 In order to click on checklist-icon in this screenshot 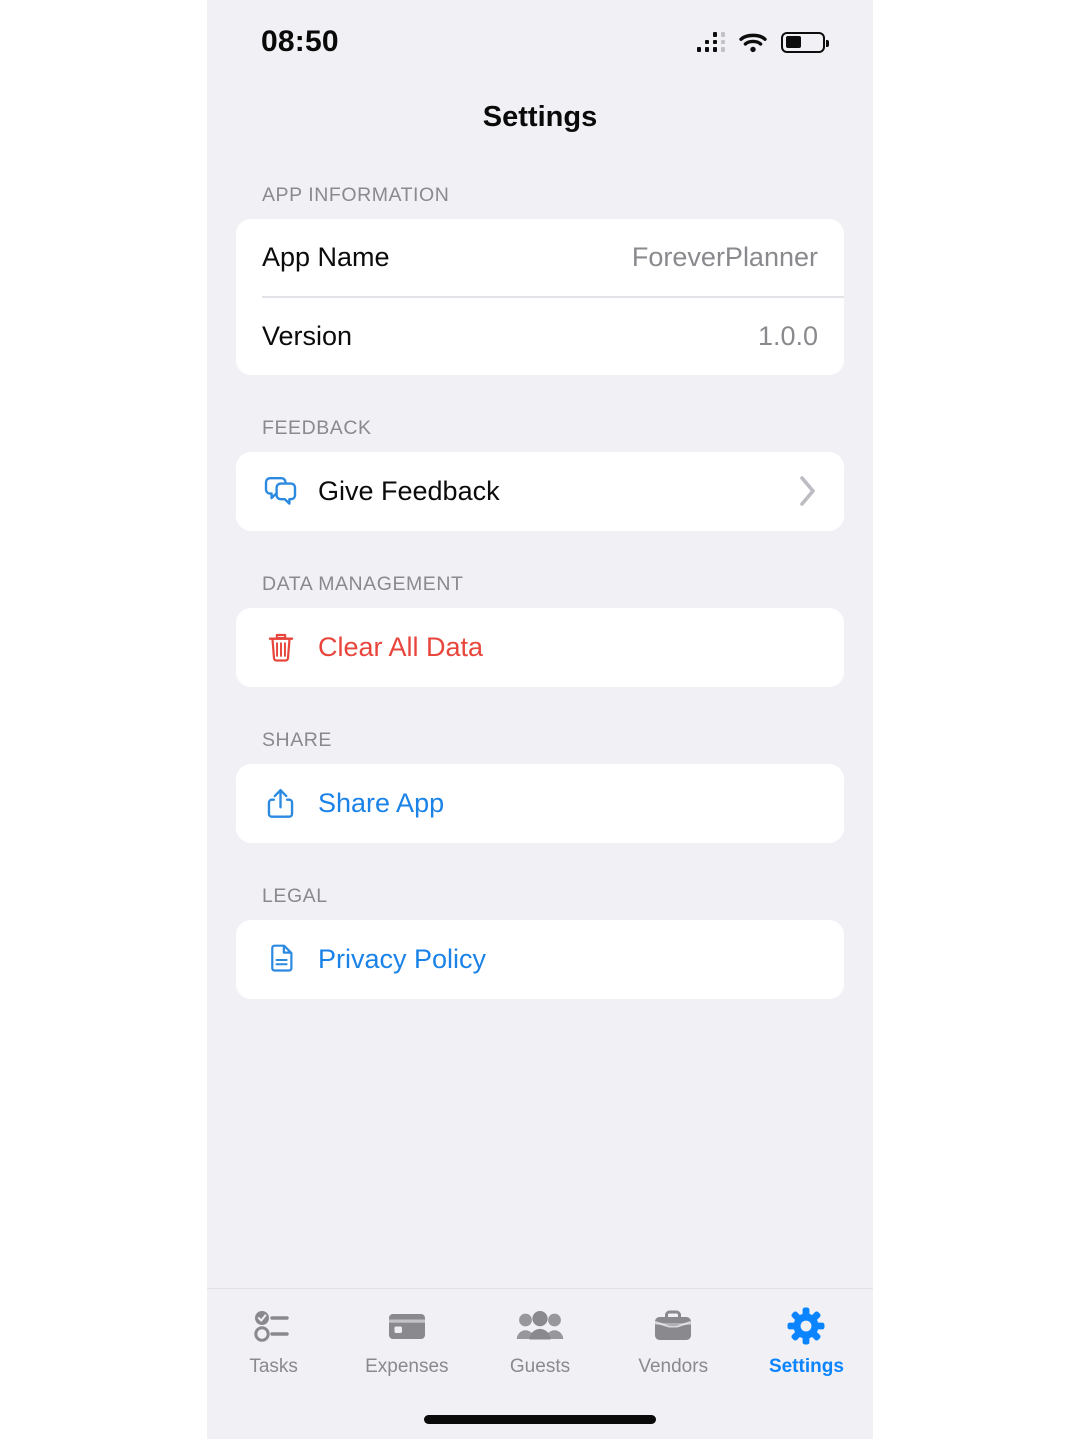, I will do `click(274, 1326)`.